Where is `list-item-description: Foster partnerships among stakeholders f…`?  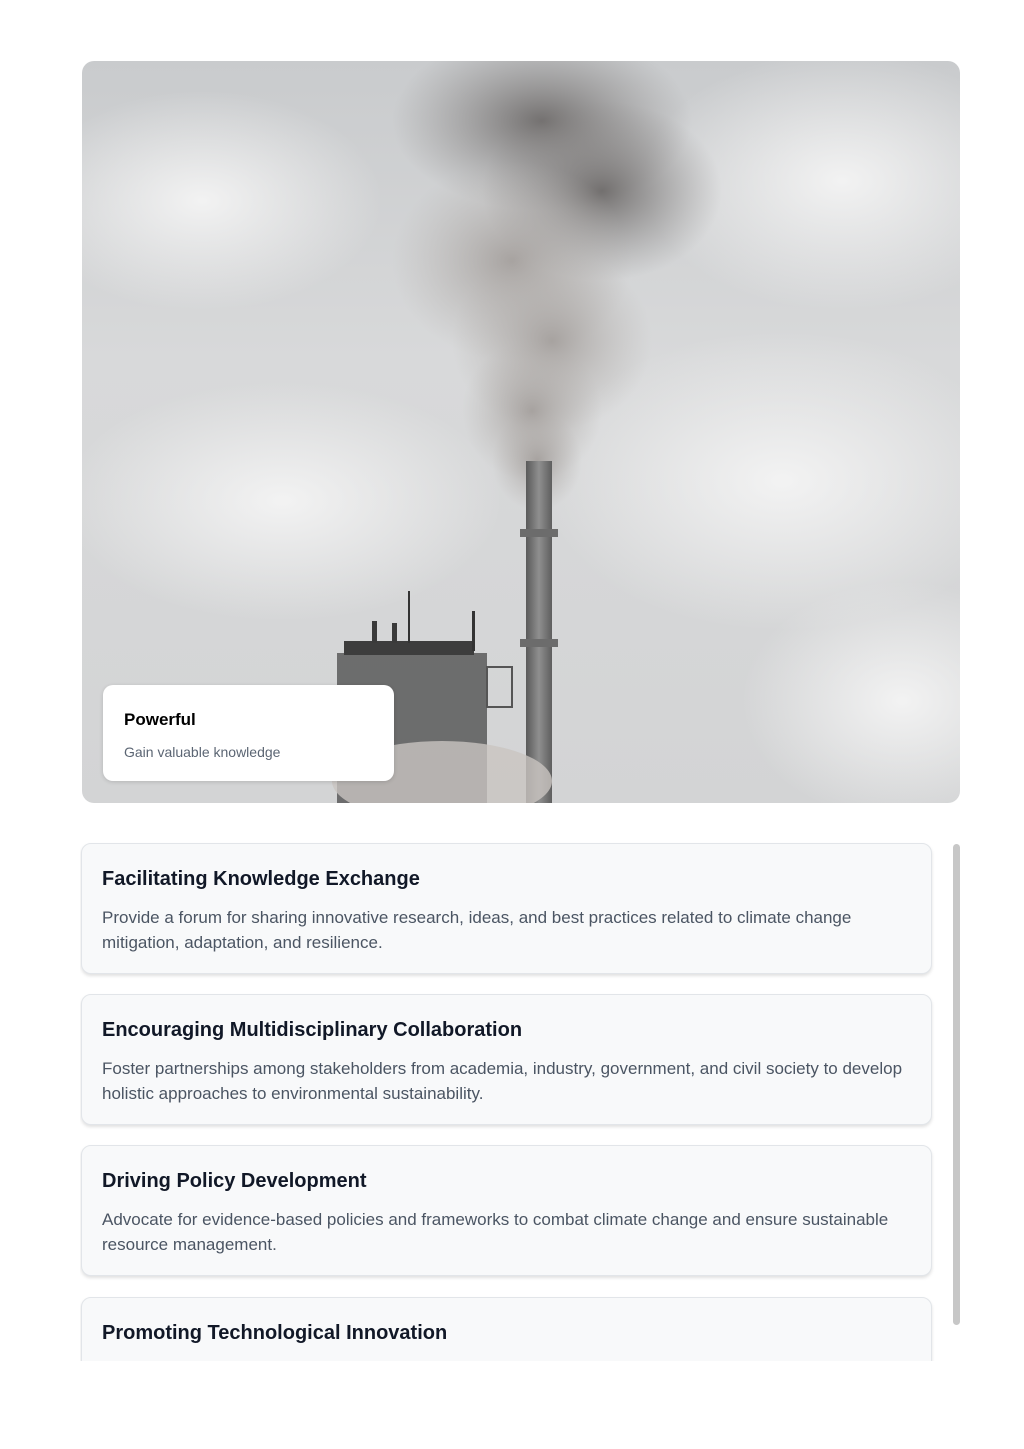
list-item-description: Foster partnerships among stakeholders f… is located at coordinates (502, 1081).